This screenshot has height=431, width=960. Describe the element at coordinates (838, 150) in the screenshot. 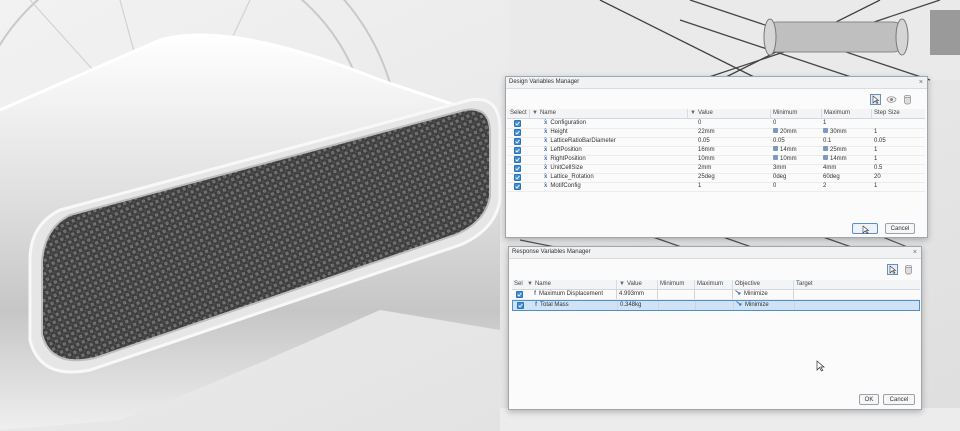

I see `variable-maximum: 25mm` at that location.